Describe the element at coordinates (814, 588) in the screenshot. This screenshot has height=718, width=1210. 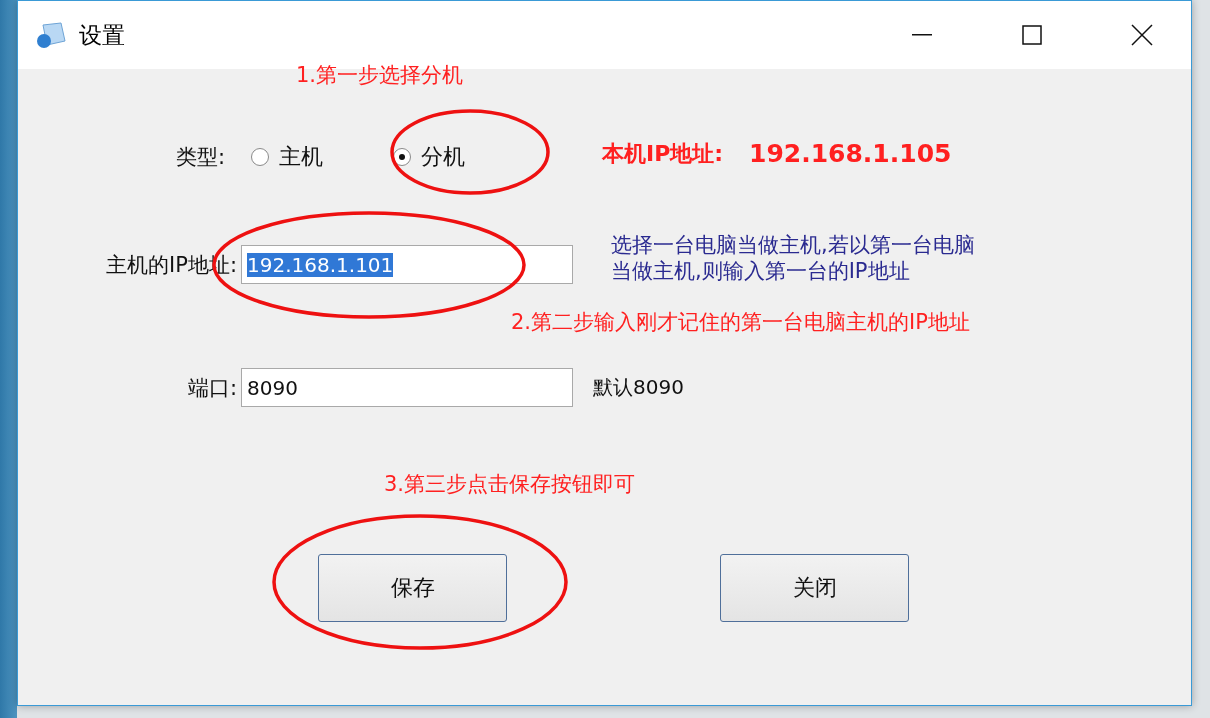
I see `close-button: 关闭` at that location.